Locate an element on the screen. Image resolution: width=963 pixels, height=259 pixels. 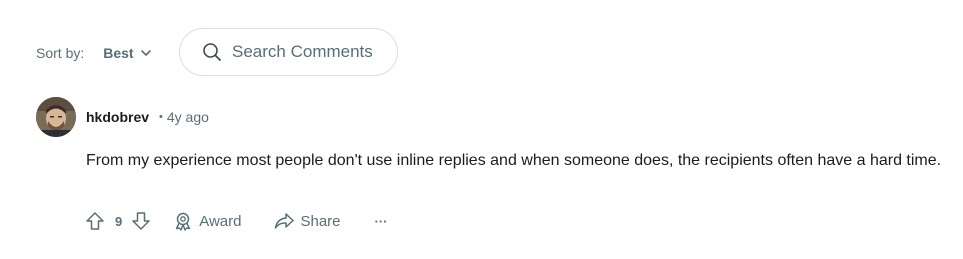
comment-actions: 9 Award Share ··· is located at coordinates (236, 221).